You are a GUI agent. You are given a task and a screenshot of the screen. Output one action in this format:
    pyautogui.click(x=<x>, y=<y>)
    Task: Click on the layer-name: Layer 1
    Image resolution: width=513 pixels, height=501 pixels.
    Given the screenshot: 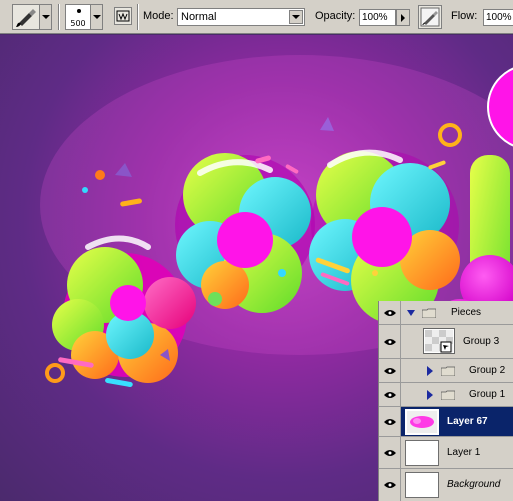 What is the action you would take?
    pyautogui.click(x=464, y=452)
    